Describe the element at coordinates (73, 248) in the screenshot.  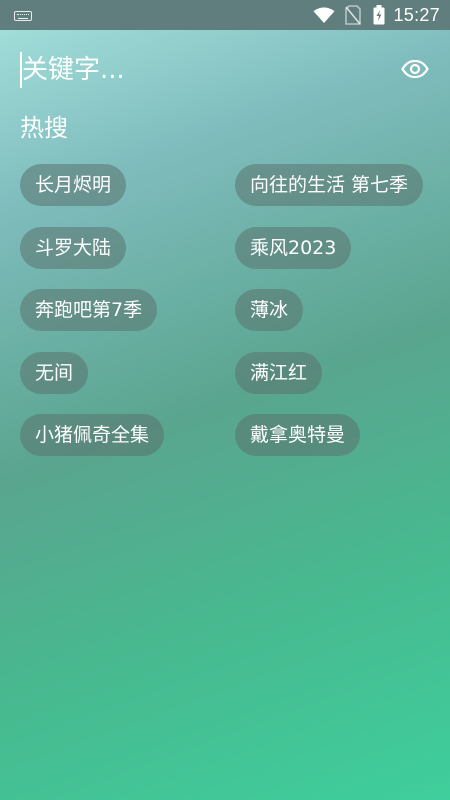
I see `hot-search-tag: 斗罗大陆` at that location.